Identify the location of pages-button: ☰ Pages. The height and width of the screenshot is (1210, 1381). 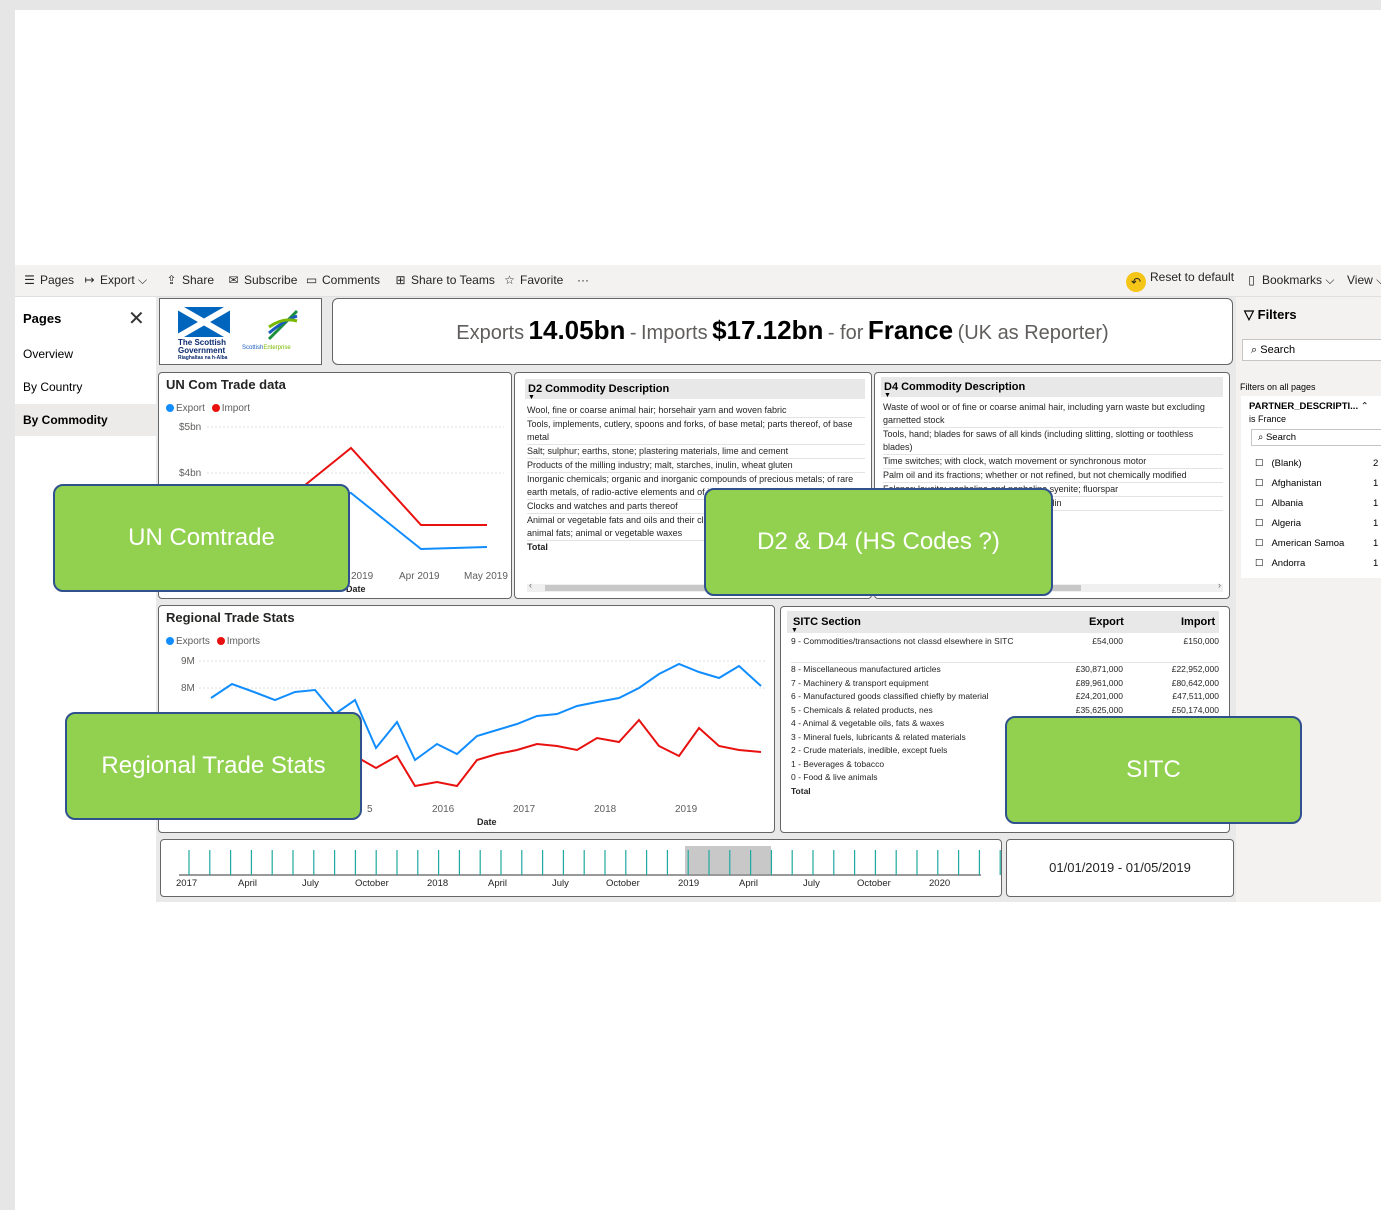
(48, 280).